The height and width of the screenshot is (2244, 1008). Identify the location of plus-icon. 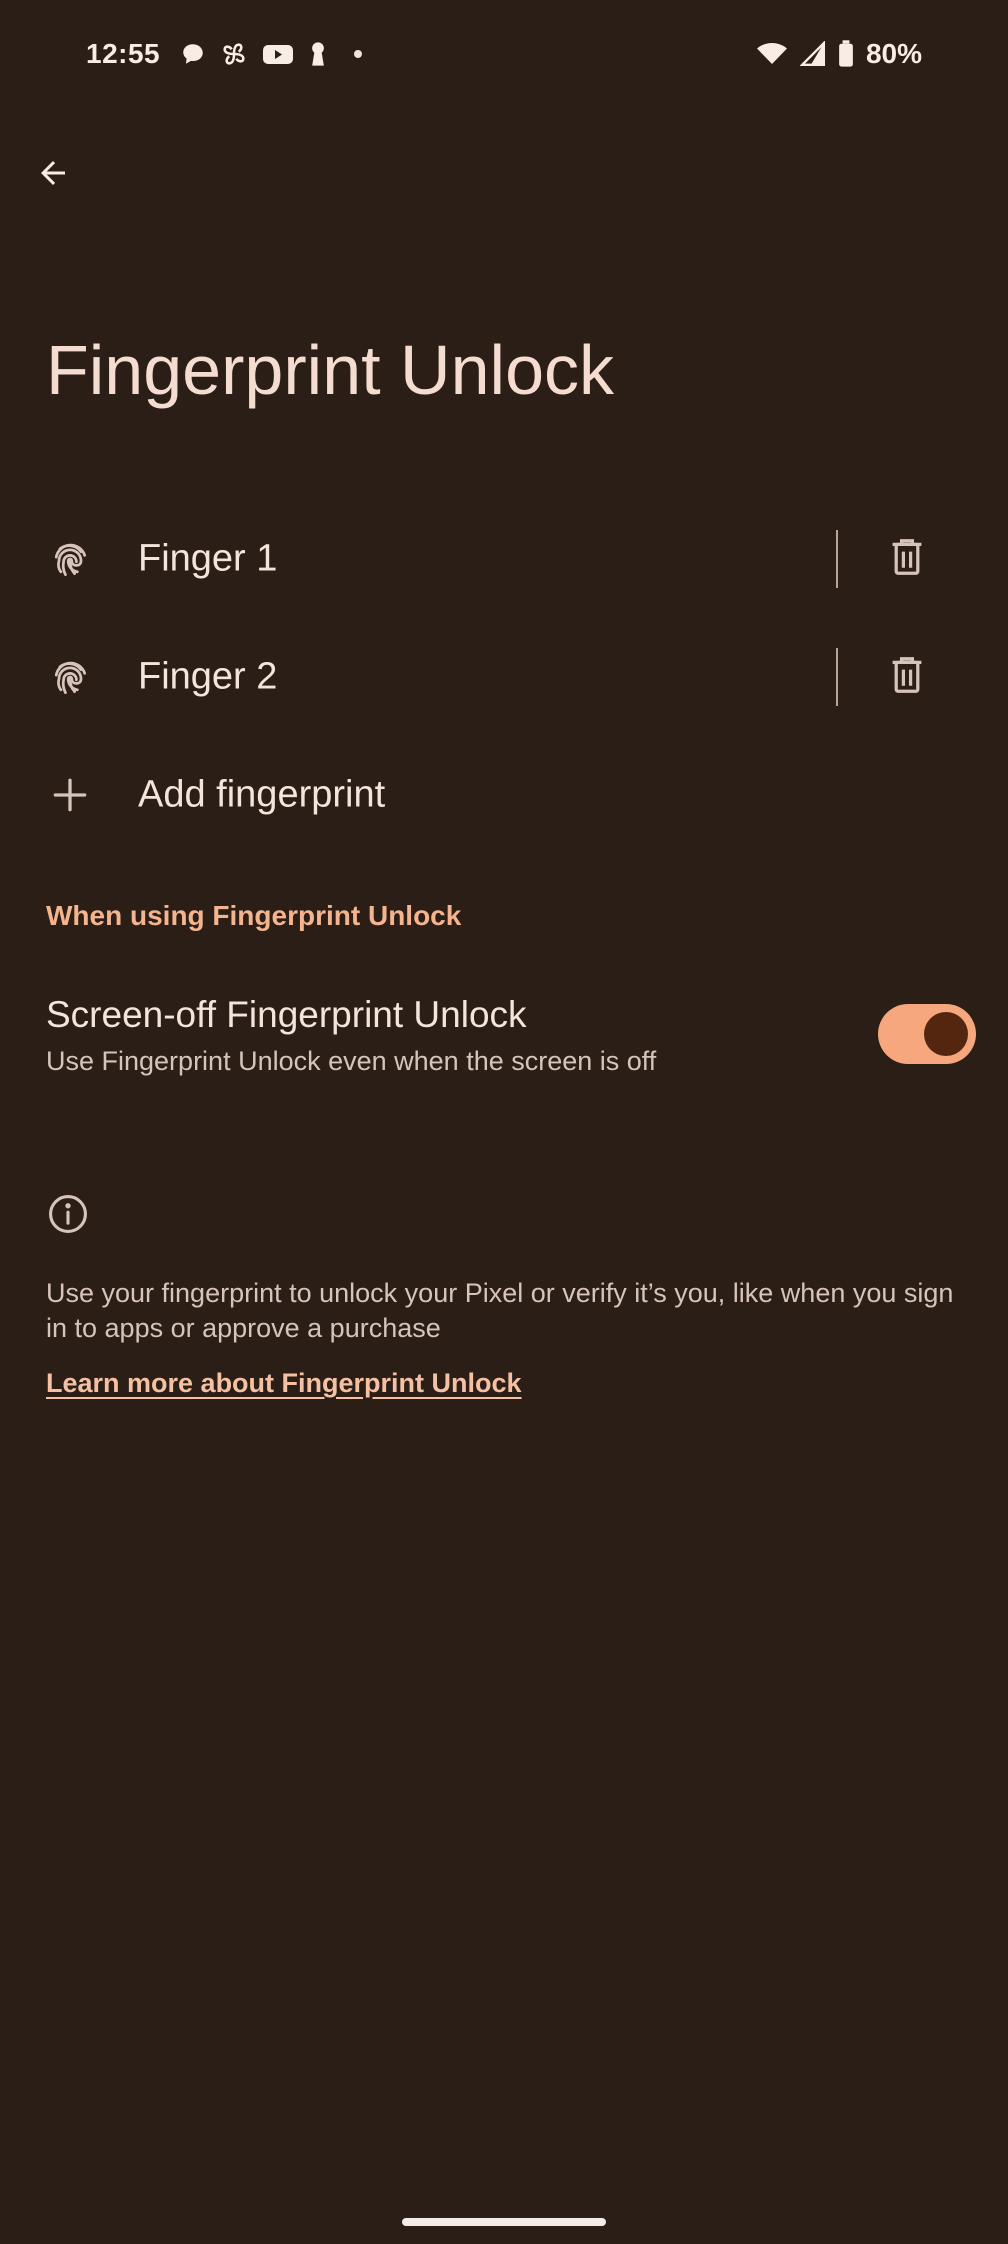
(70, 795).